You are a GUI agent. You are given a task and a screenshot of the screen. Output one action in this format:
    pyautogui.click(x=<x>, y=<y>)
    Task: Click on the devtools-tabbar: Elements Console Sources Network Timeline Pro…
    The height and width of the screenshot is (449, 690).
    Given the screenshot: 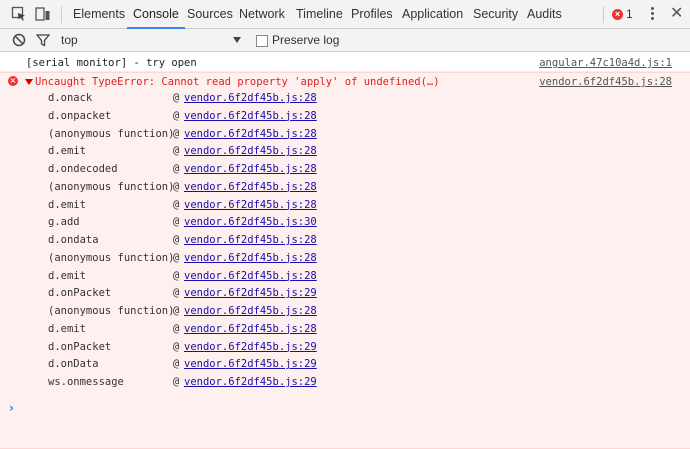 What is the action you would take?
    pyautogui.click(x=345, y=14)
    